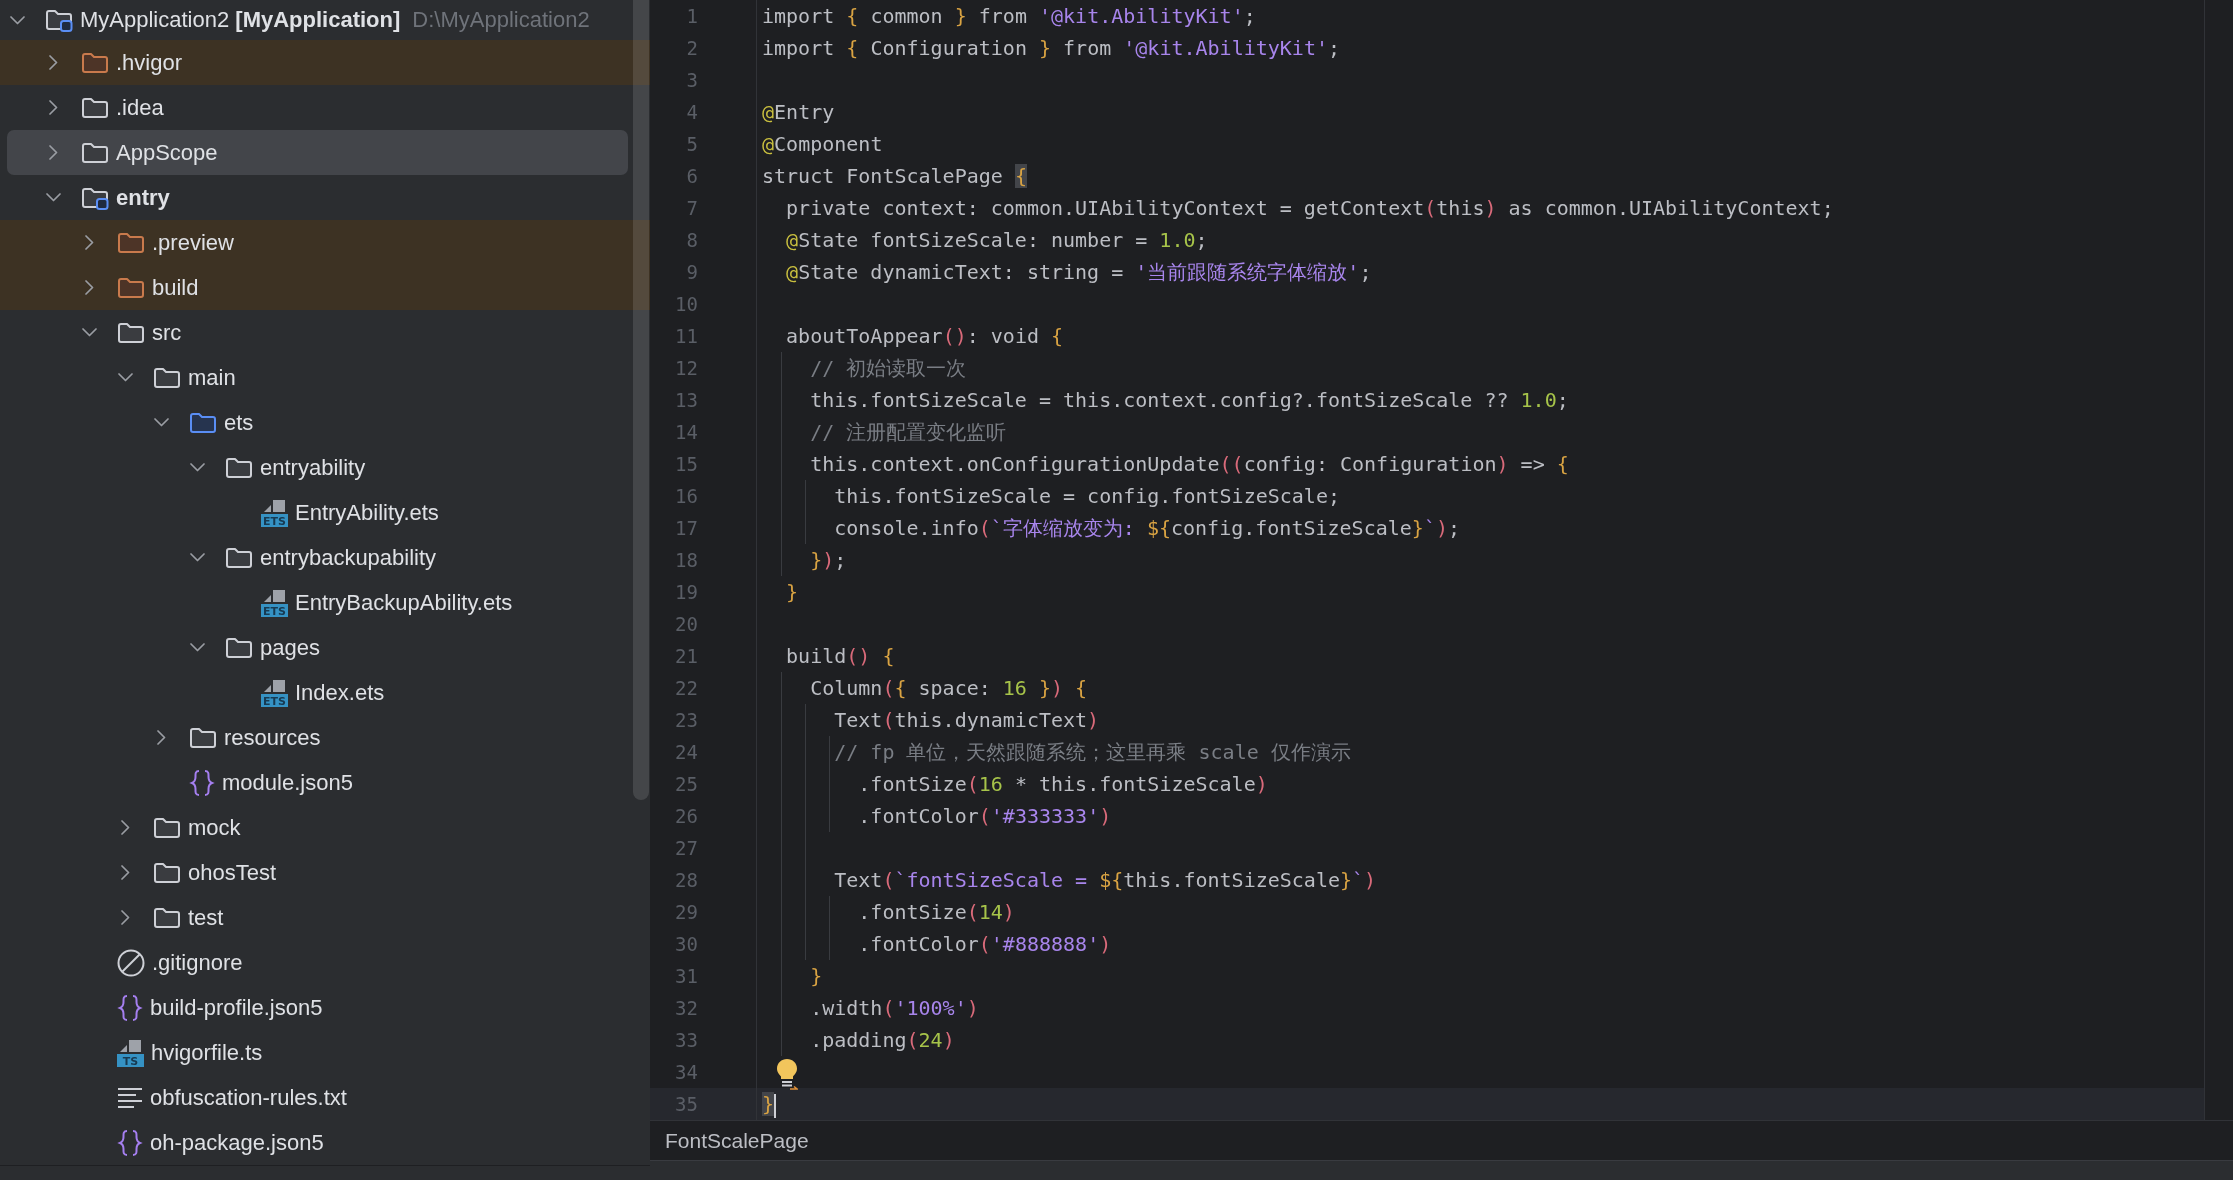  Describe the element at coordinates (686, 720) in the screenshot. I see `line-number: 23` at that location.